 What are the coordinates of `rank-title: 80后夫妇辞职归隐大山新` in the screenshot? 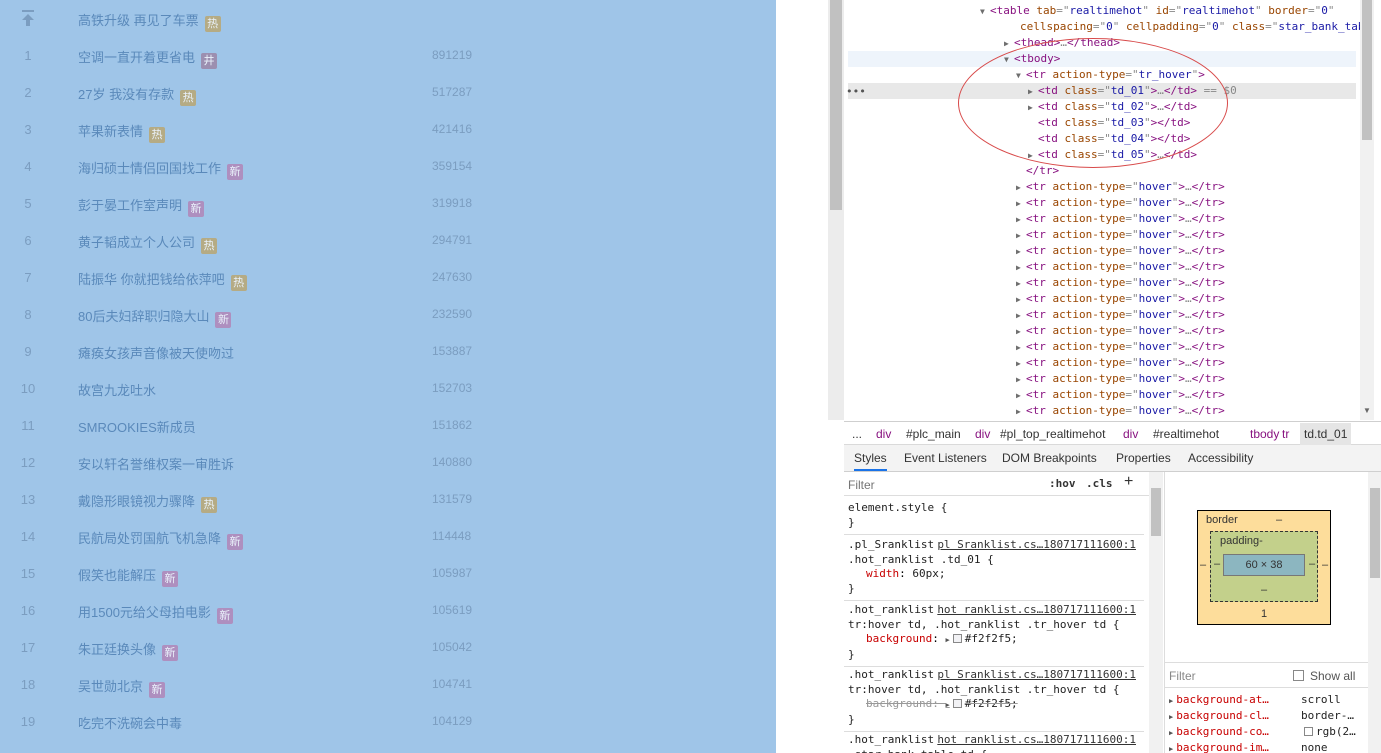 It's located at (155, 317).